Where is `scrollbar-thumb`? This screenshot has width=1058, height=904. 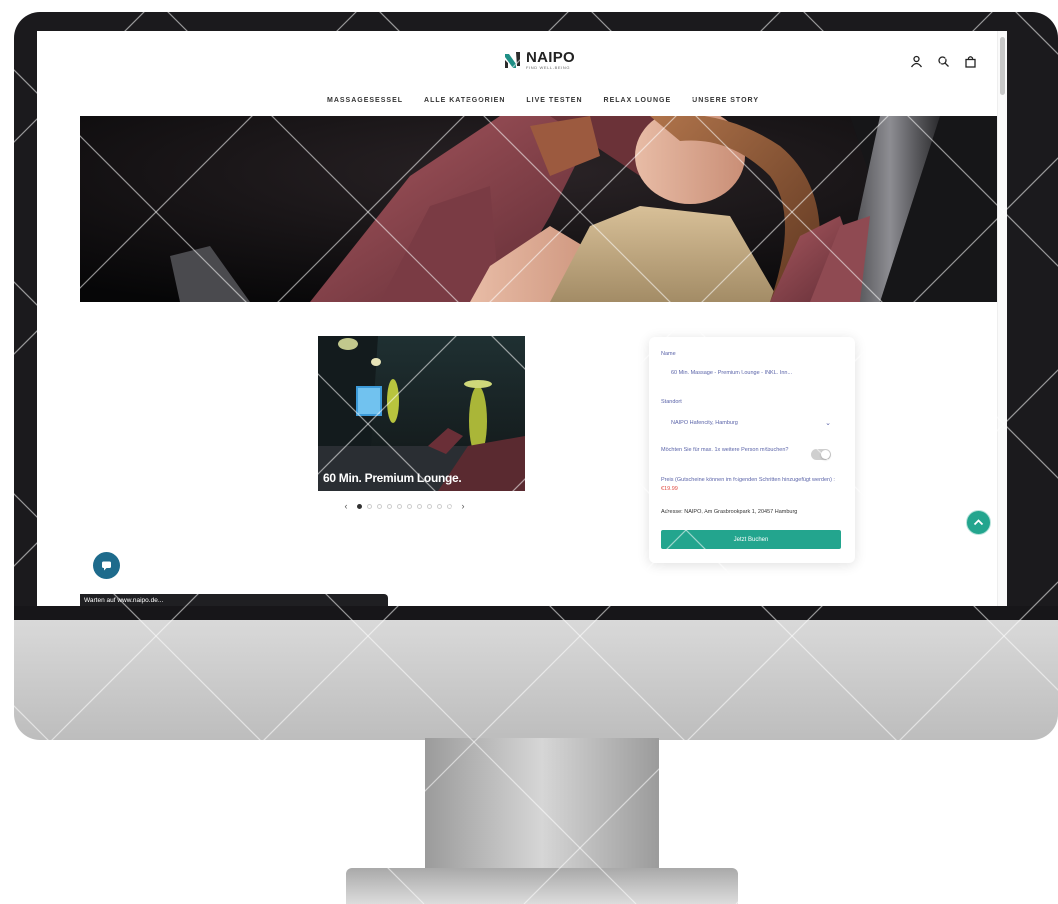 scrollbar-thumb is located at coordinates (1002, 66).